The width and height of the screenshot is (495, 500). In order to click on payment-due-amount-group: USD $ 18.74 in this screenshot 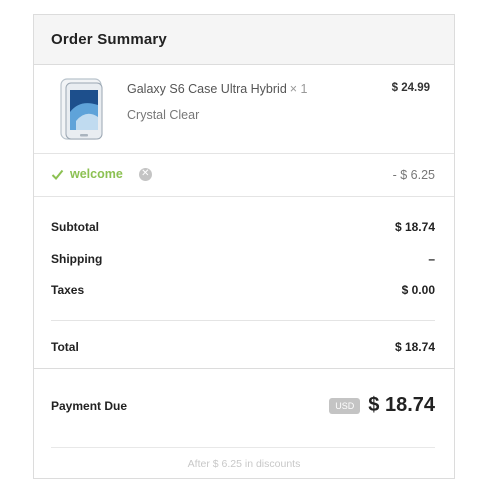, I will do `click(382, 405)`.